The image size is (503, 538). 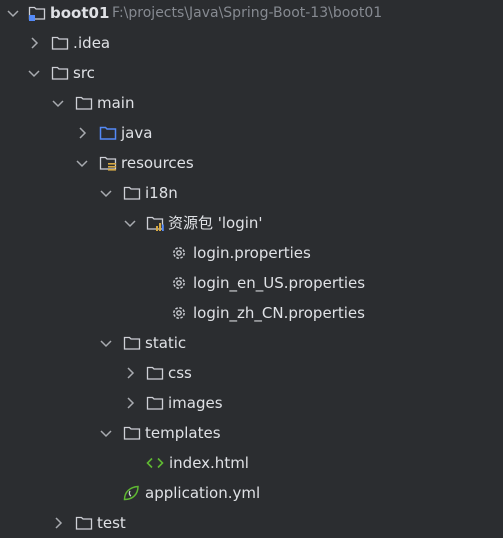 What do you see at coordinates (108, 133) in the screenshot?
I see `source-folder-icon` at bounding box center [108, 133].